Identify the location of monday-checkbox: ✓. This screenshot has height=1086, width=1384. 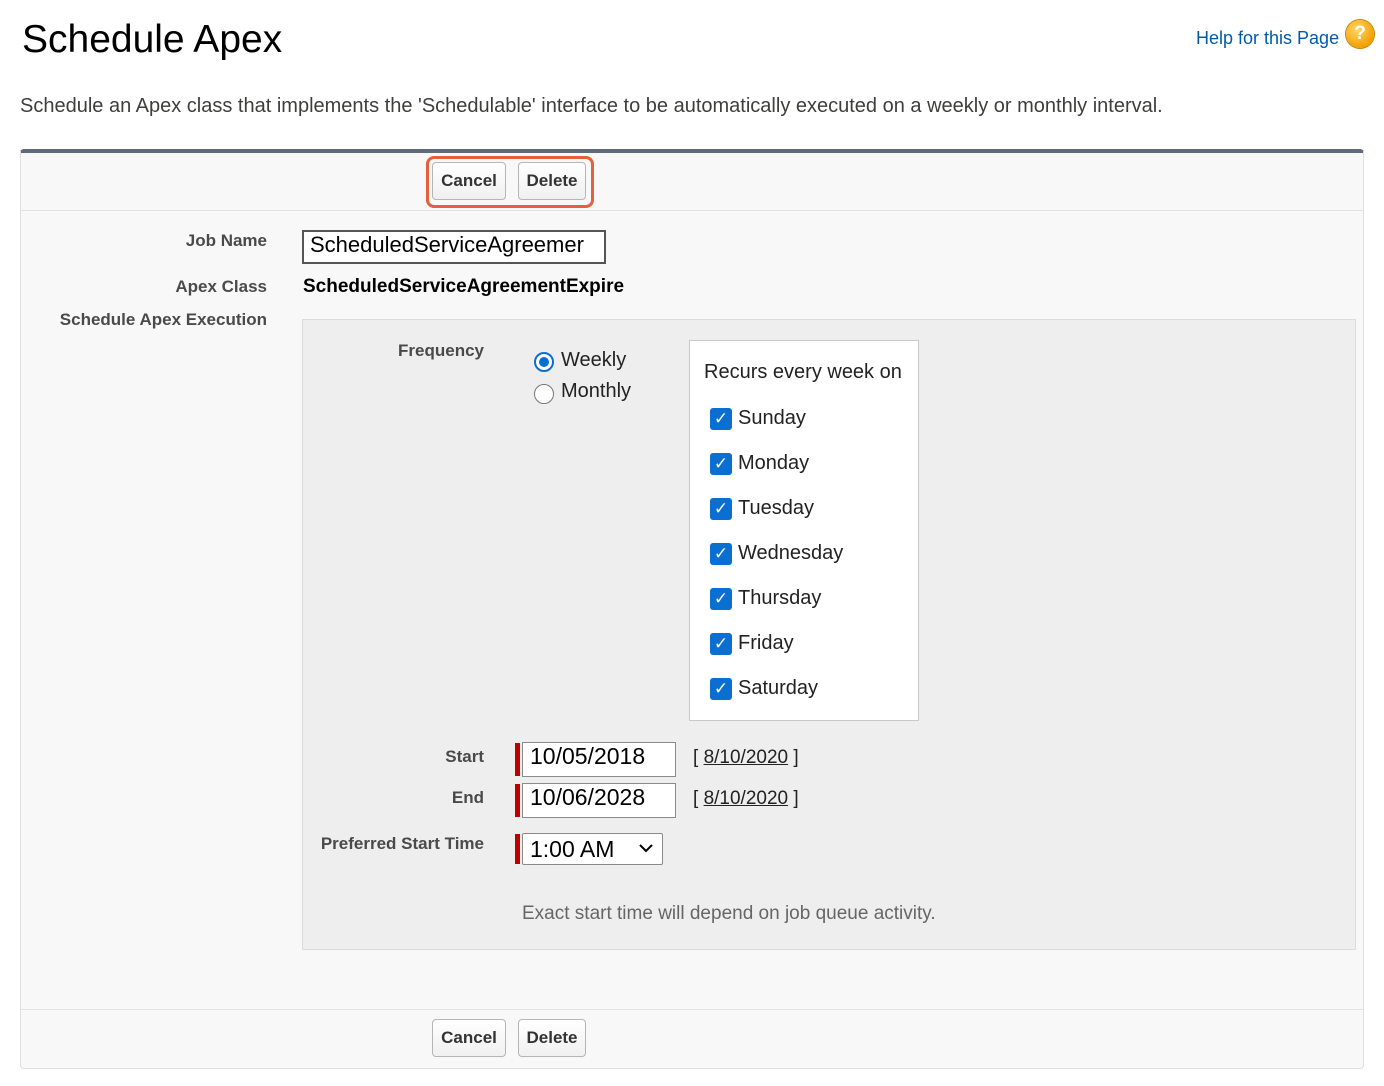
(721, 464).